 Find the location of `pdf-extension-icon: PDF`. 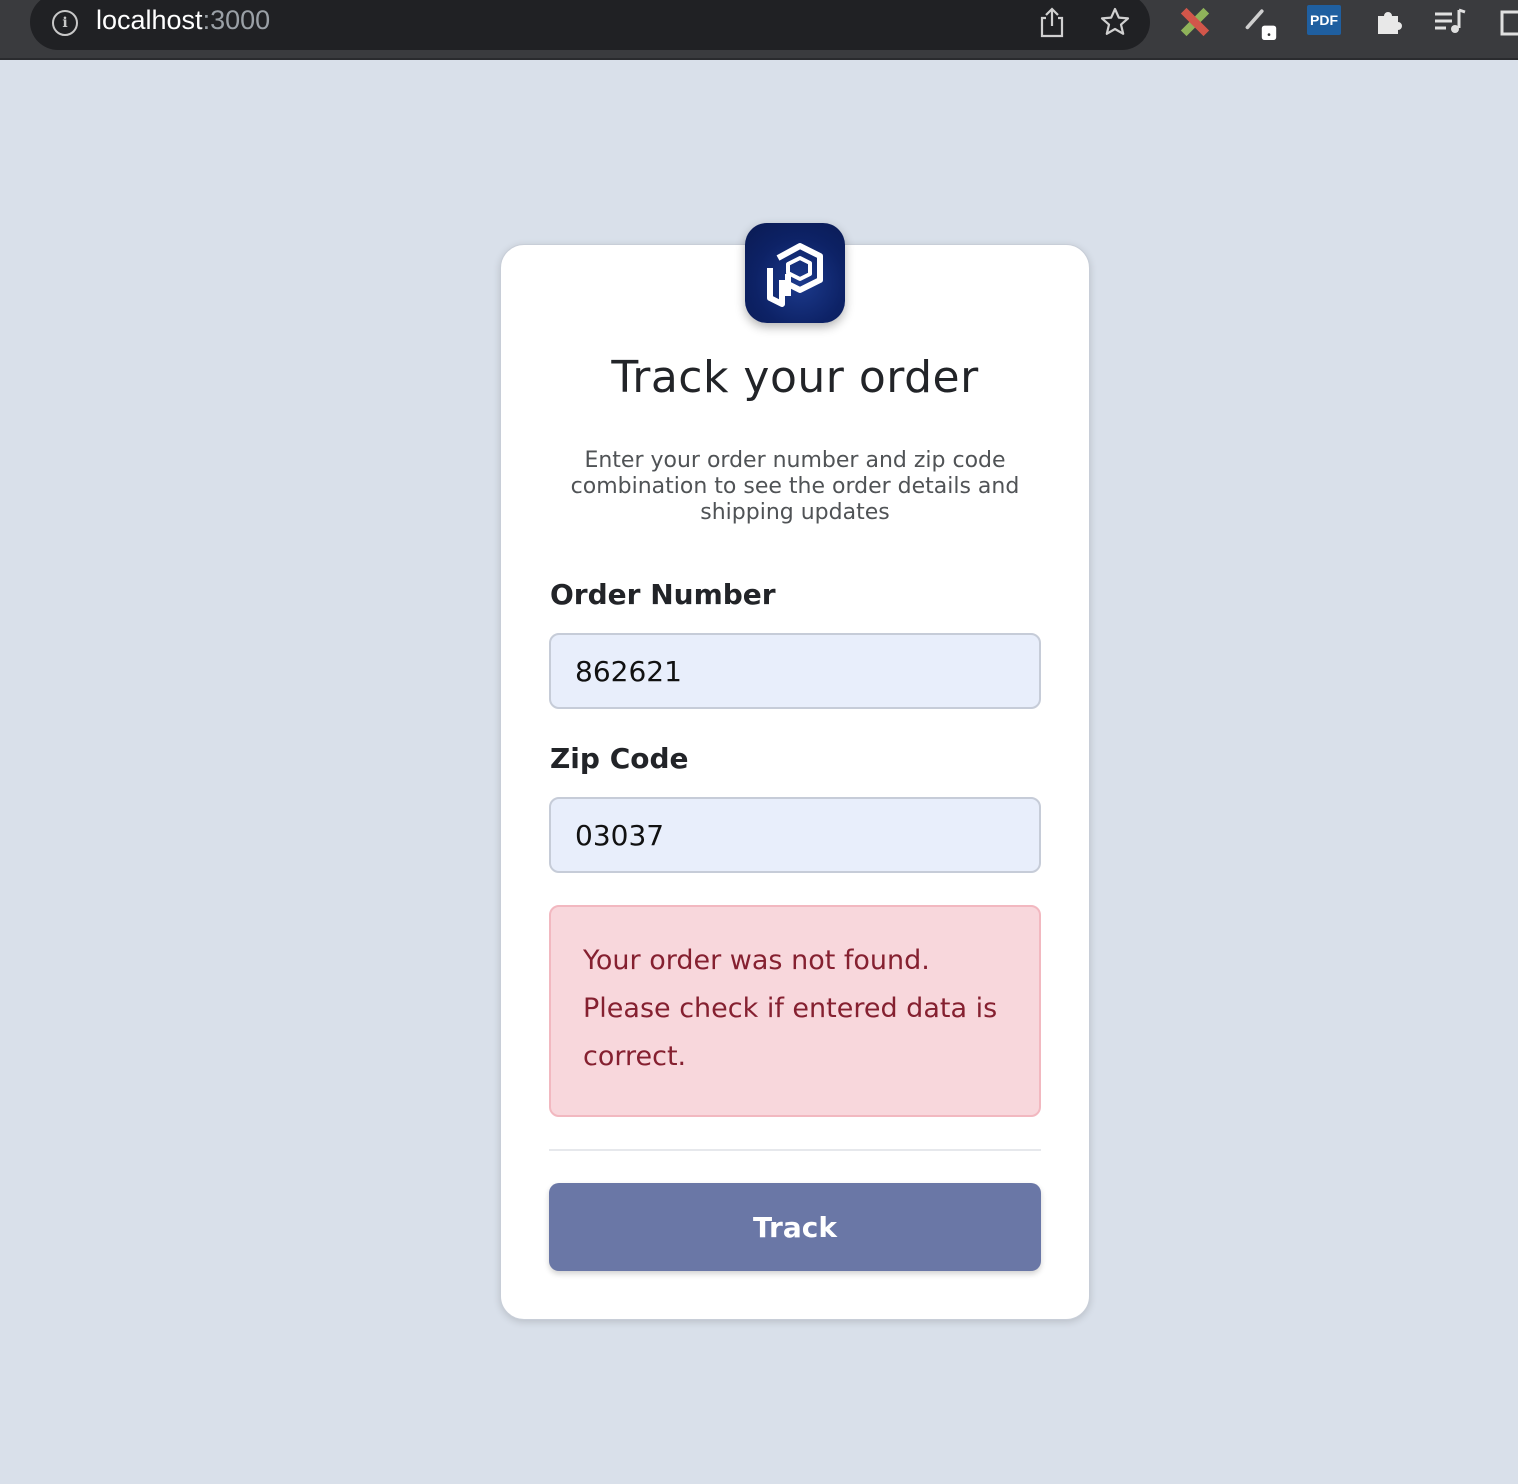

pdf-extension-icon: PDF is located at coordinates (1324, 20).